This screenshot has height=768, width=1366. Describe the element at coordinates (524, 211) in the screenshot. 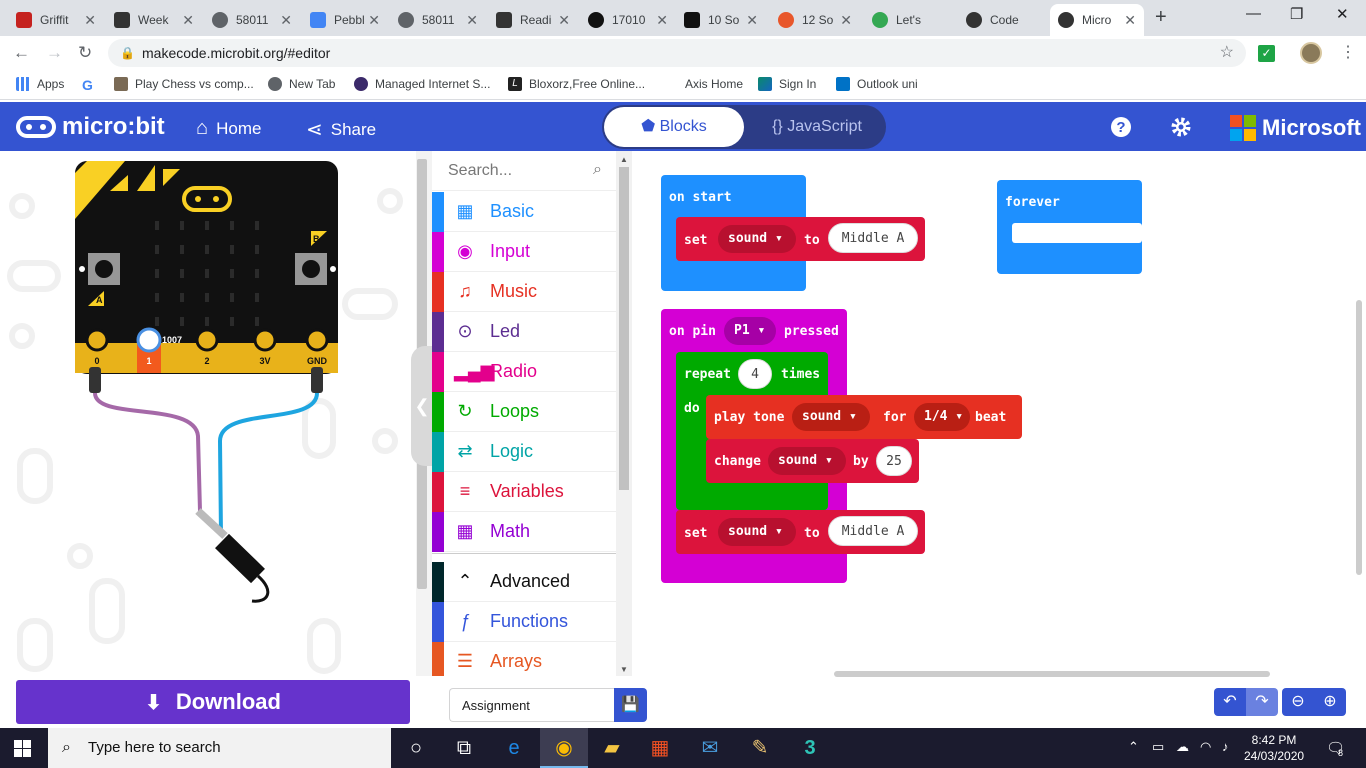

I see `category-basic: ▦ Basic` at that location.